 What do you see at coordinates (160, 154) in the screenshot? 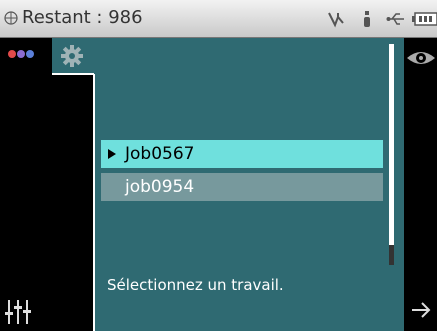
I see `job-label: Job0567` at bounding box center [160, 154].